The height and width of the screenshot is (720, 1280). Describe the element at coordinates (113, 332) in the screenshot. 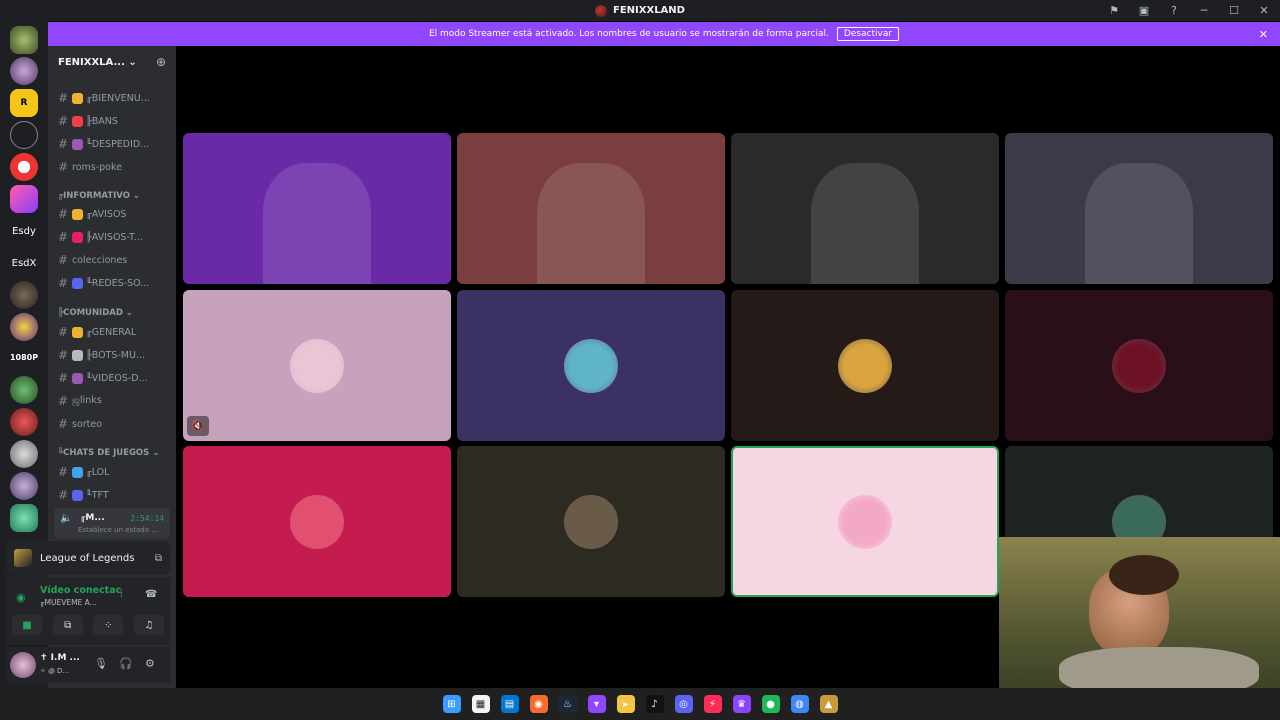

I see `text-channel: # ╓GENERAL` at that location.